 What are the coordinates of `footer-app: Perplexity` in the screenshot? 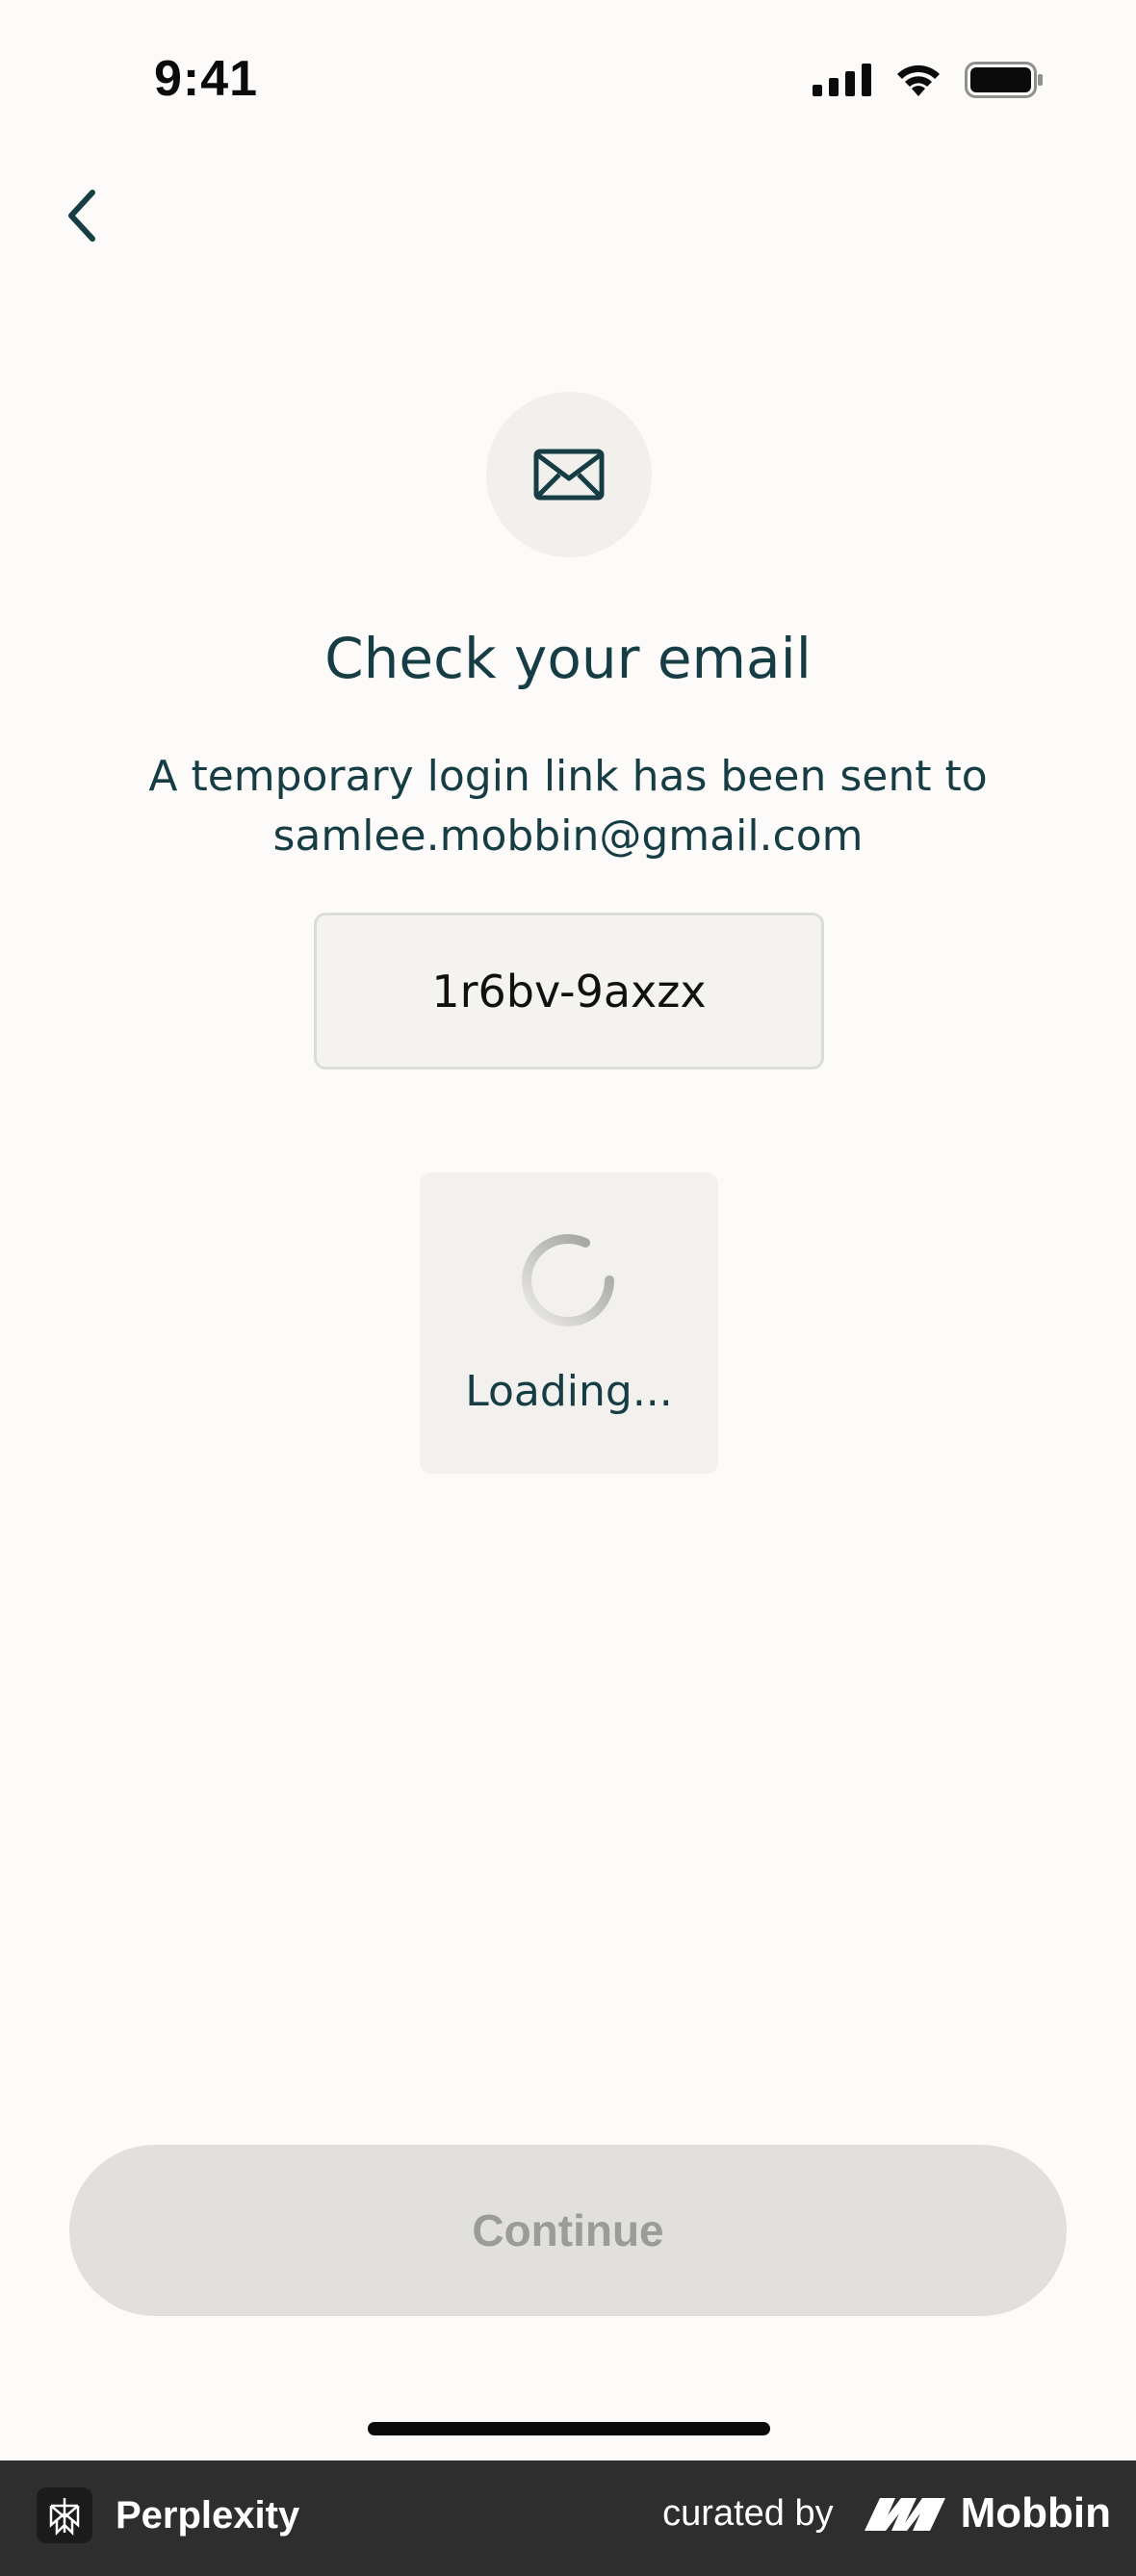 It's located at (168, 2515).